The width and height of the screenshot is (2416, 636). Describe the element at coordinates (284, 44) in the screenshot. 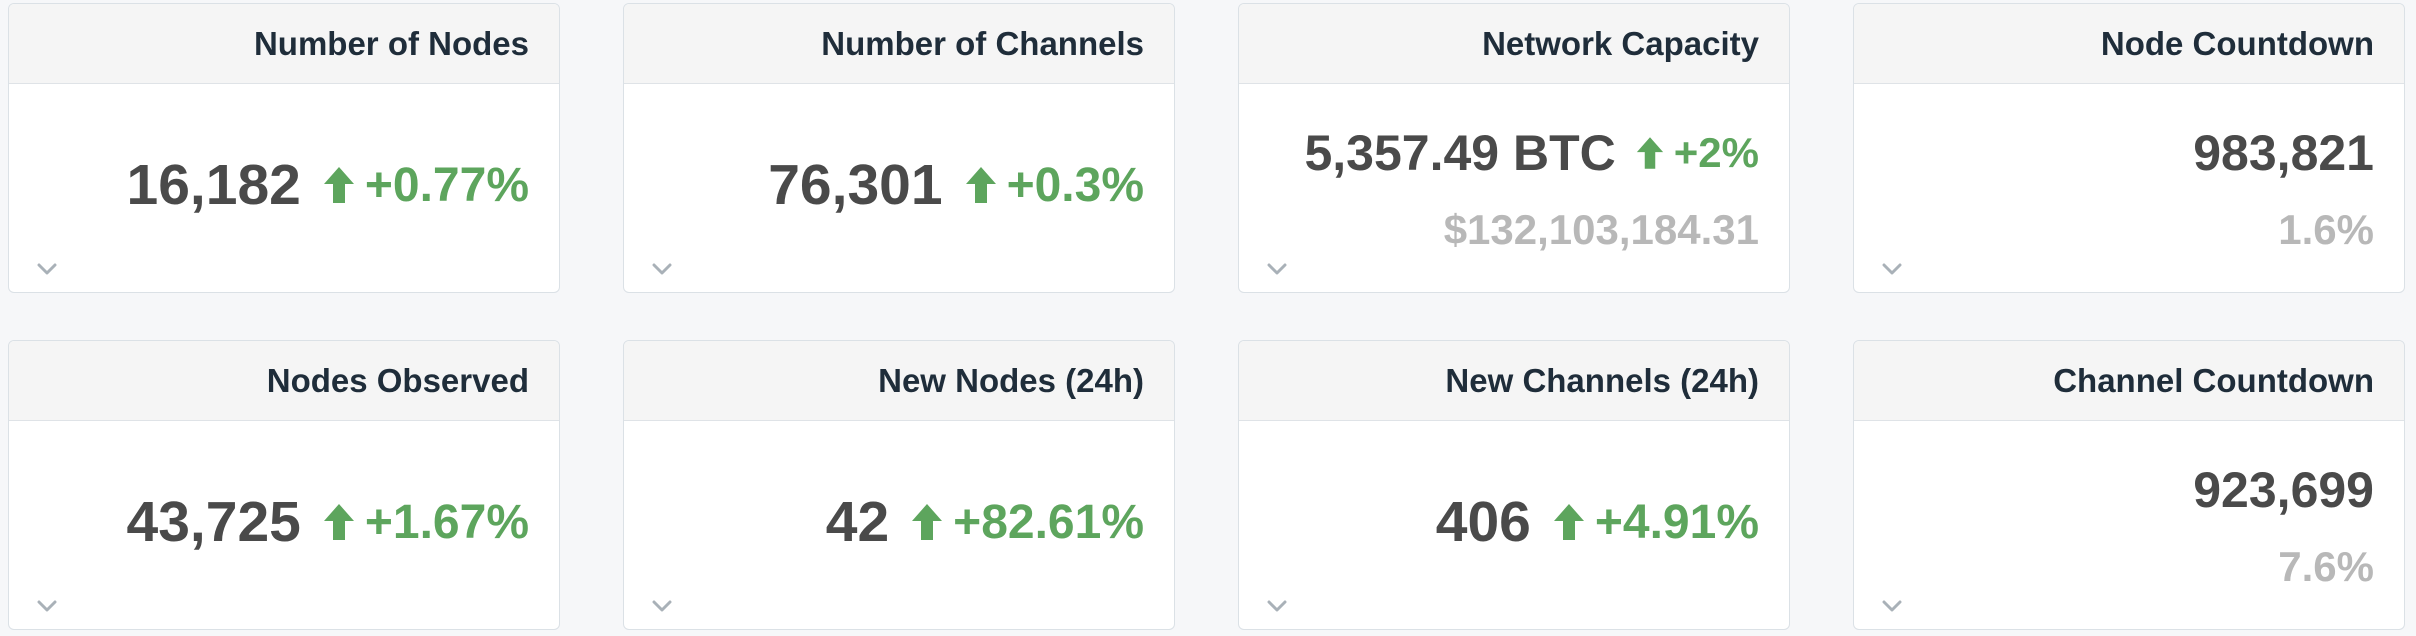

I see `card-title: Number of Nodes` at that location.